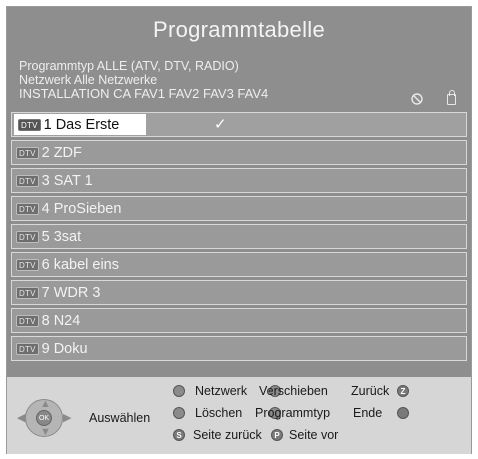  I want to click on checkmark-icon: ✓, so click(220, 124).